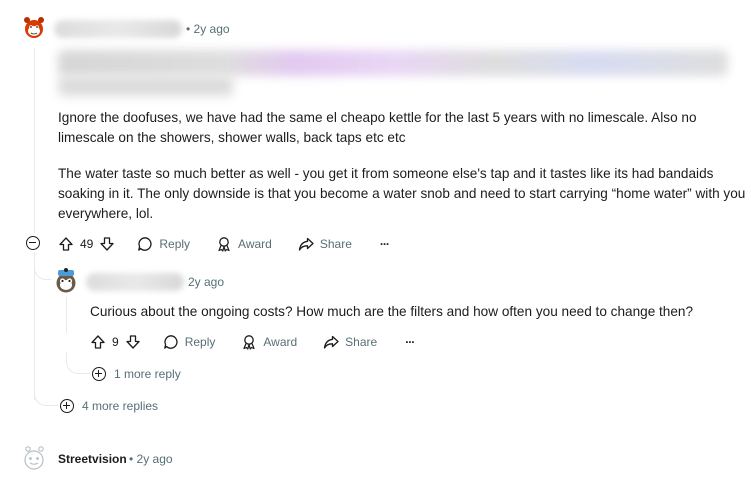  What do you see at coordinates (147, 374) in the screenshot?
I see `more-replies-label: 1 more reply` at bounding box center [147, 374].